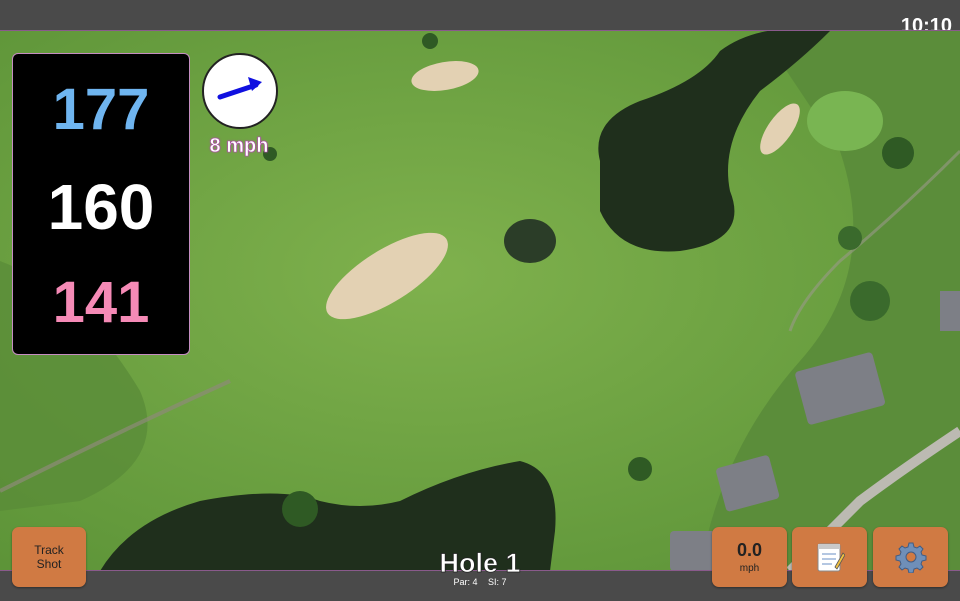 The height and width of the screenshot is (601, 960). I want to click on status-bar: 10:10, so click(480, 18).